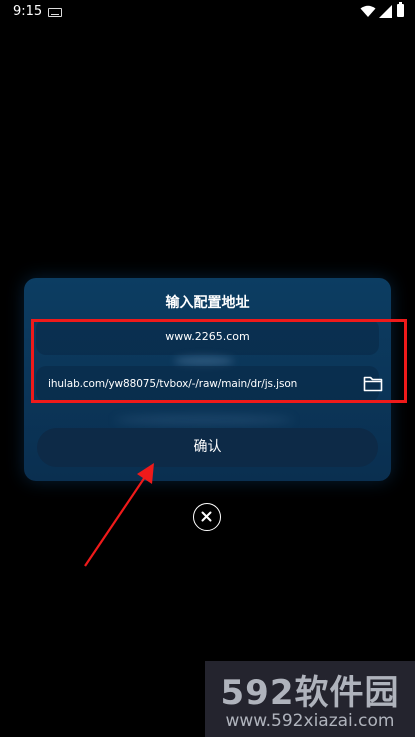 The height and width of the screenshot is (737, 415). Describe the element at coordinates (385, 11) in the screenshot. I see `signal-icon` at that location.